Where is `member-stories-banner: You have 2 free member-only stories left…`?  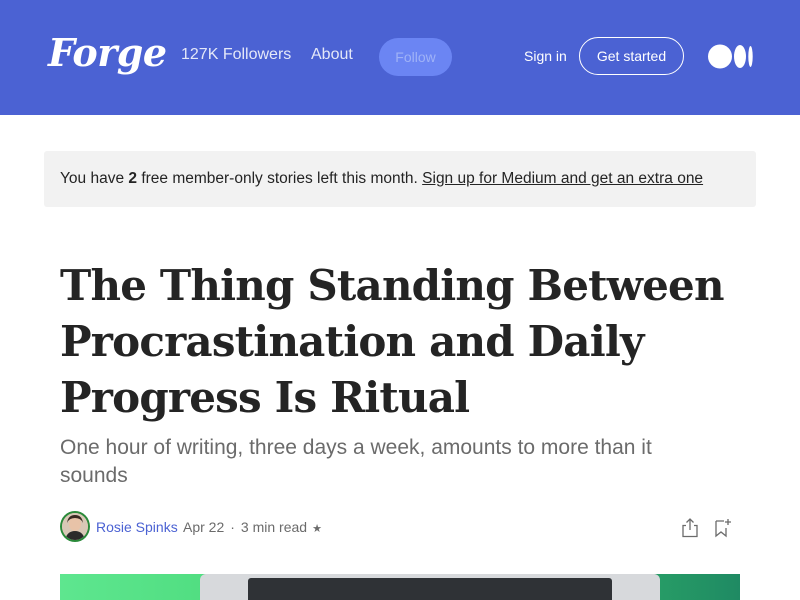
member-stories-banner: You have 2 free member-only stories left… is located at coordinates (400, 179).